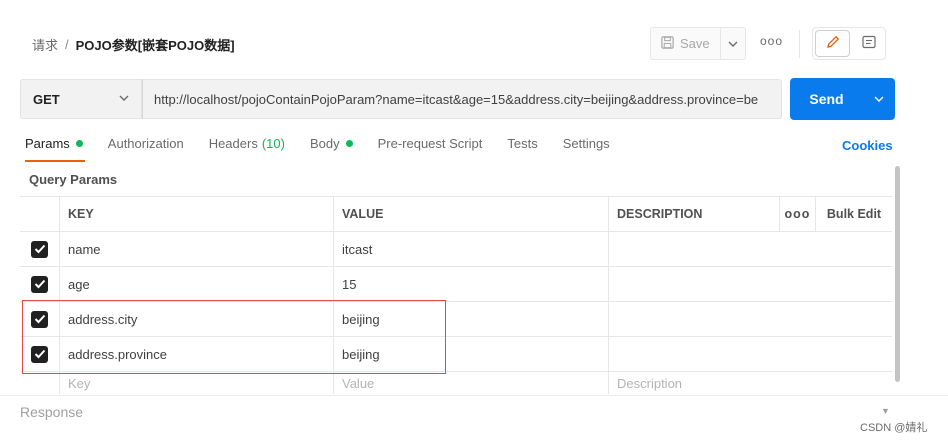 Image resolution: width=948 pixels, height=441 pixels. Describe the element at coordinates (196, 249) in the screenshot. I see `param-key: name` at that location.